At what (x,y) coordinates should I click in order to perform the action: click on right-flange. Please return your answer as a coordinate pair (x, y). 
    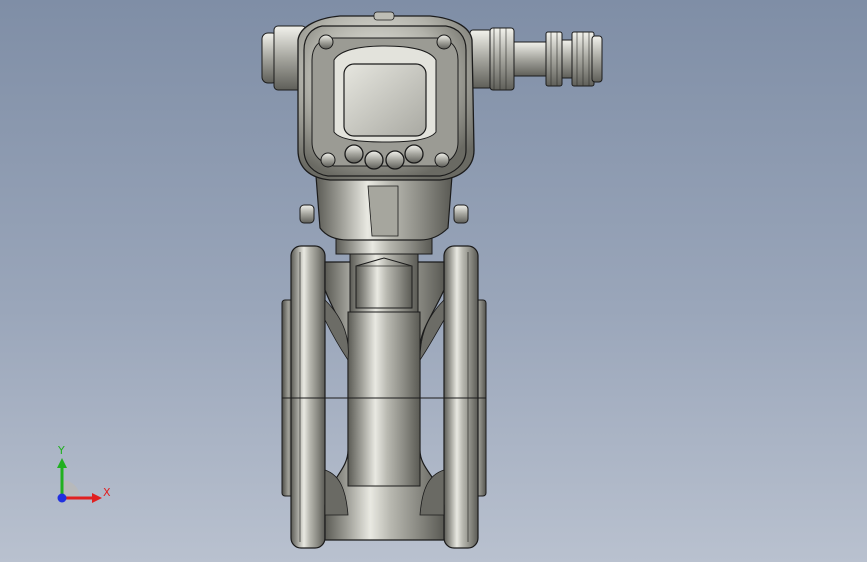
    Looking at the image, I should click on (465, 397).